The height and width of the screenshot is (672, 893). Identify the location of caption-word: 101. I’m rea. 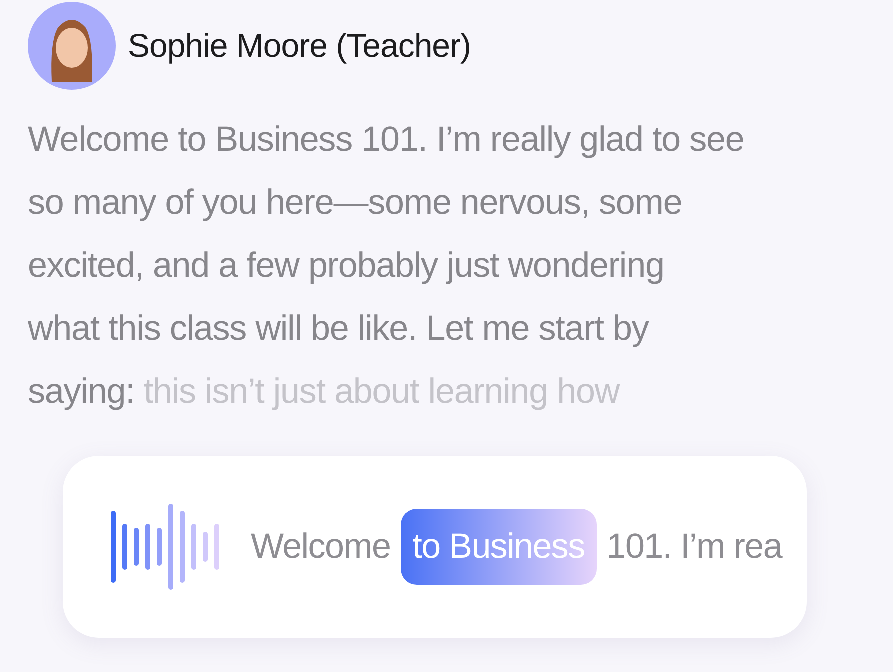
(694, 547).